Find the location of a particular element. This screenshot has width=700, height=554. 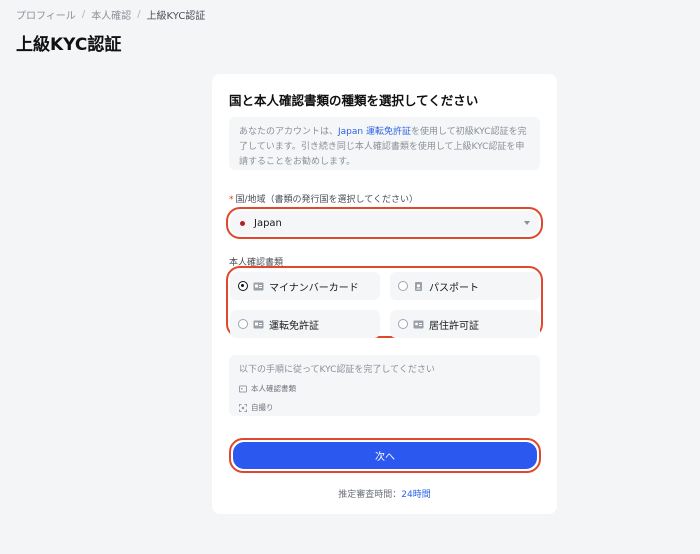

face-scan-icon is located at coordinates (243, 407).